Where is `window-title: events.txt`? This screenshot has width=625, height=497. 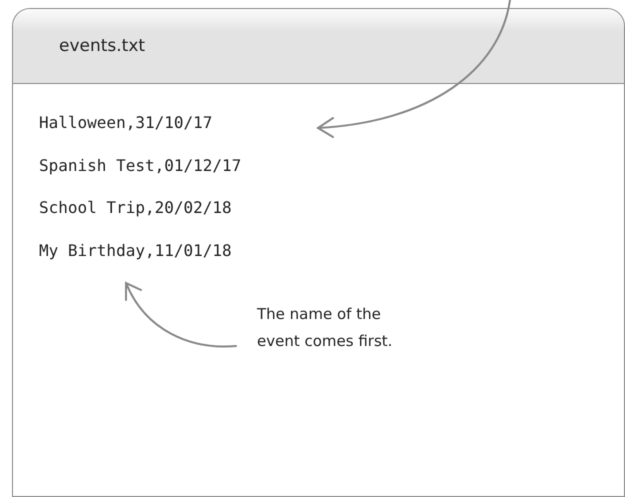 window-title: events.txt is located at coordinates (102, 46).